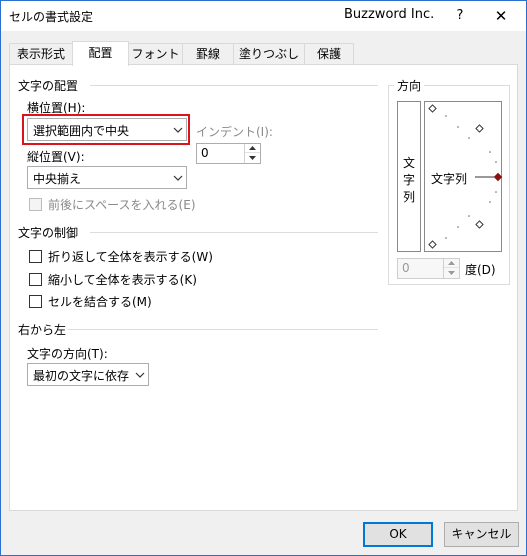  What do you see at coordinates (481, 534) in the screenshot?
I see `cancel-button: キャンセル` at bounding box center [481, 534].